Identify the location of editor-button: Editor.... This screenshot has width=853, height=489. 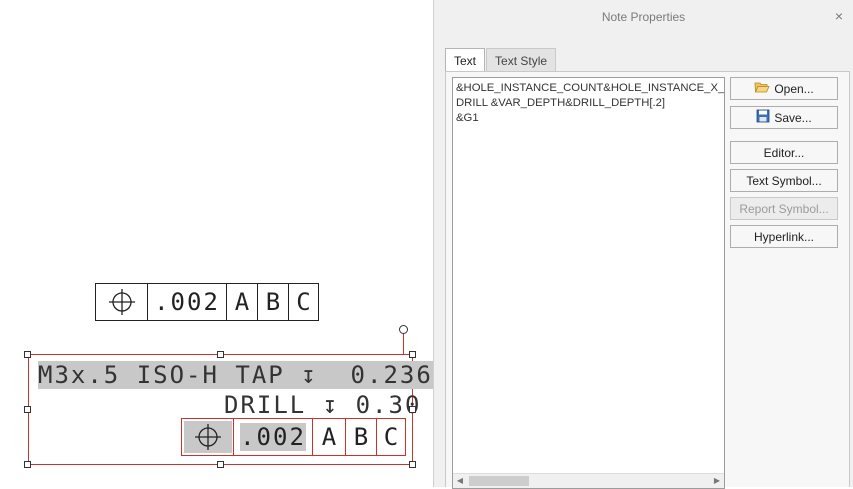
(784, 152).